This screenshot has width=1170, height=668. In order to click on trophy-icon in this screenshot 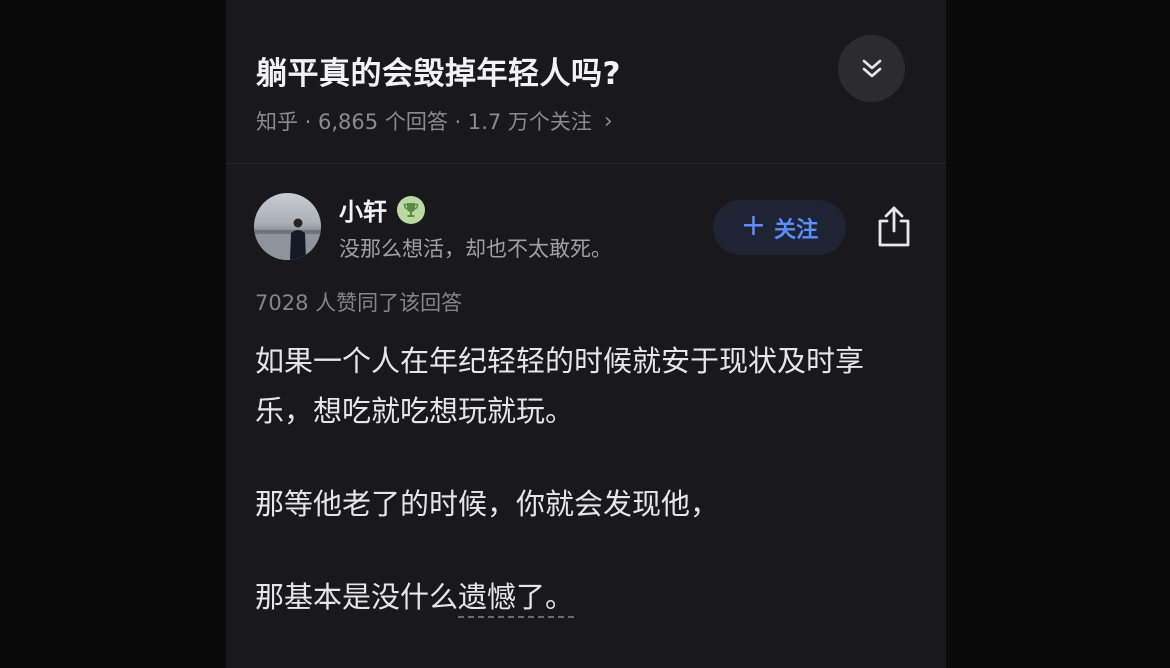, I will do `click(411, 209)`.